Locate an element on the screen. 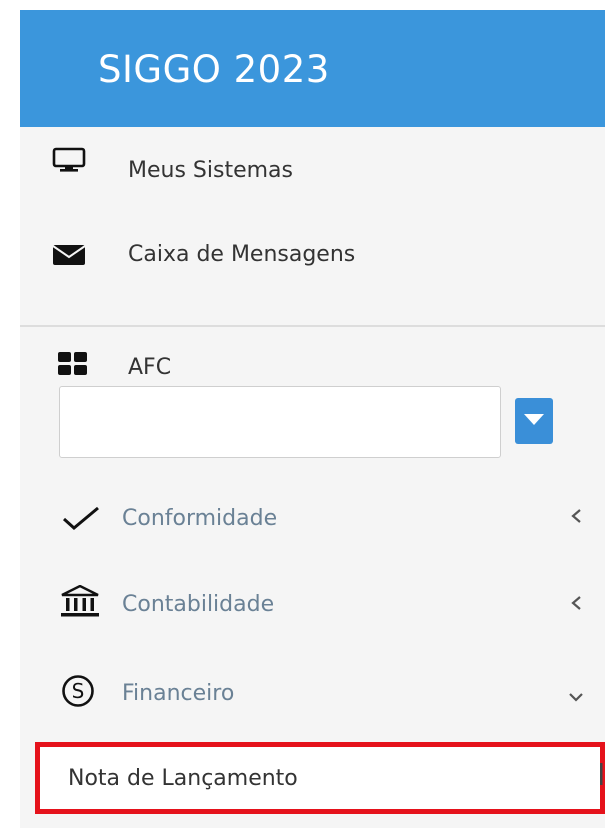 The width and height of the screenshot is (605, 828). submenu-item-label: Nota de Lançamento is located at coordinates (183, 778).